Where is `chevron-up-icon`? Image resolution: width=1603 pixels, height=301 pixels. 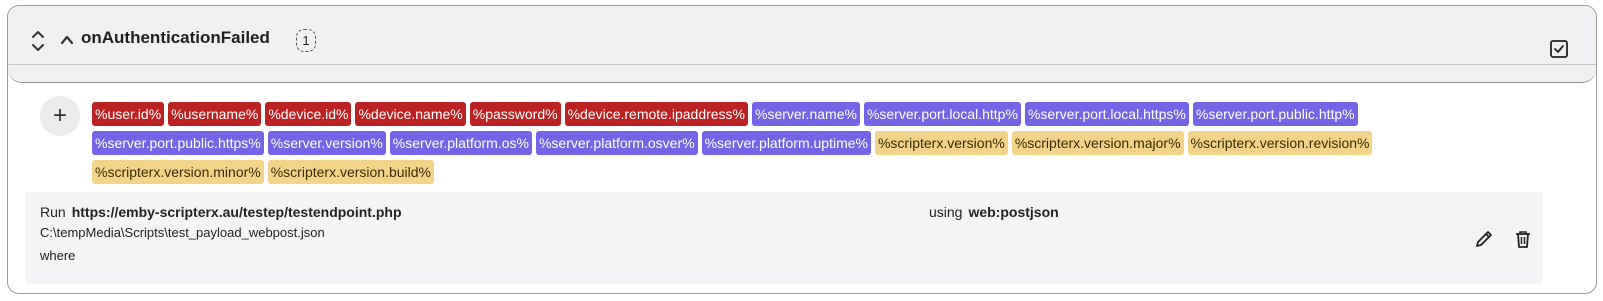
chevron-up-icon is located at coordinates (67, 40).